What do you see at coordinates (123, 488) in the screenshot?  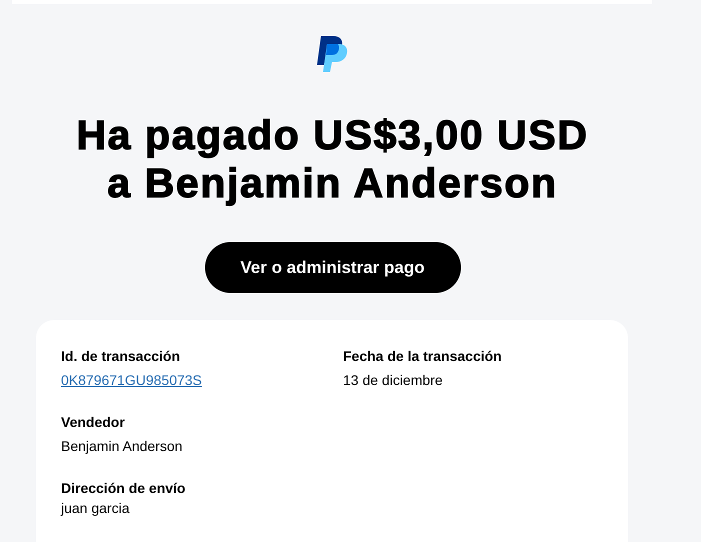 I see `detail-label: Dirección de envío` at bounding box center [123, 488].